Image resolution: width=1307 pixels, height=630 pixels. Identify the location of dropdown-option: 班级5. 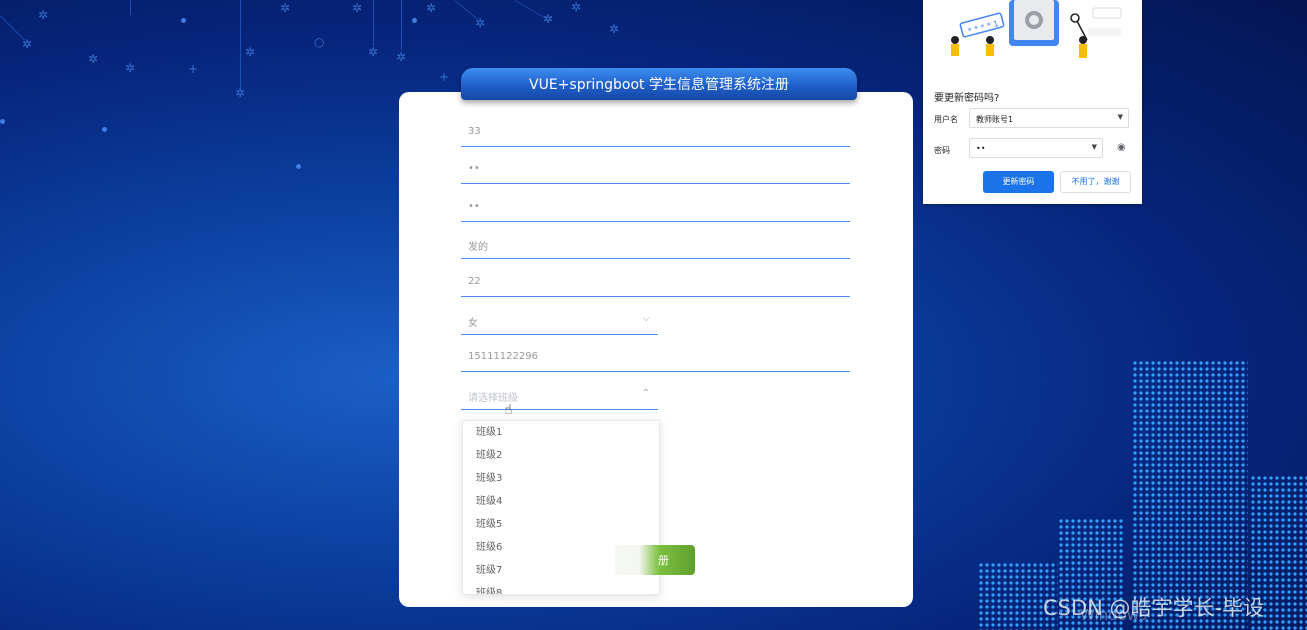
(561, 524).